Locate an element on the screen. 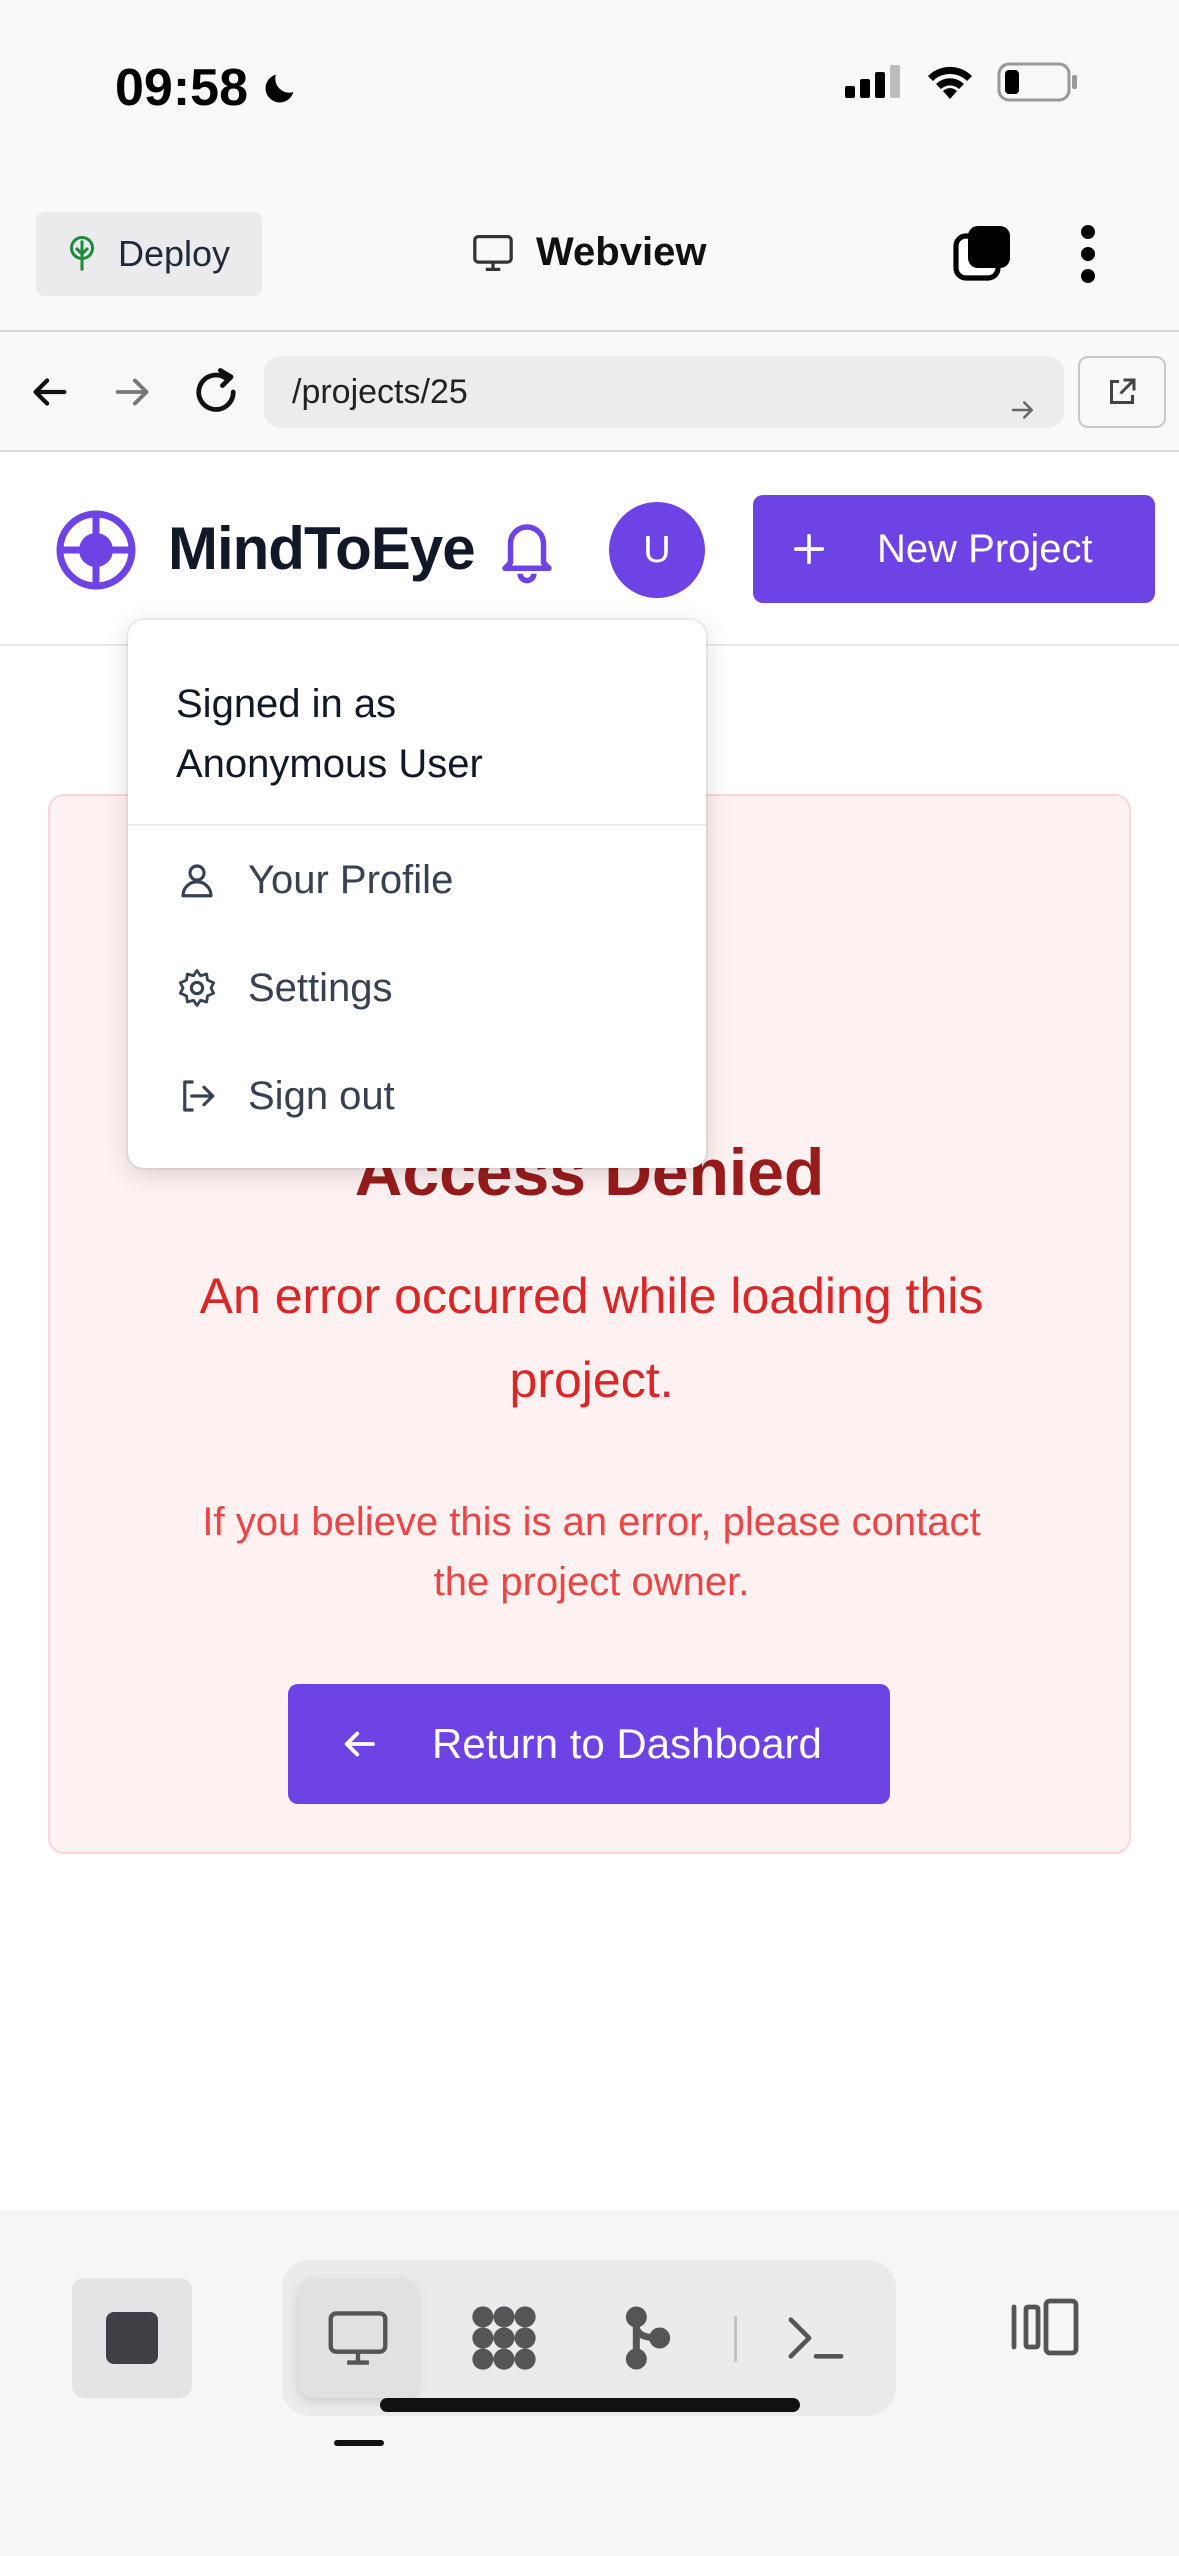  plus-icon is located at coordinates (809, 549).